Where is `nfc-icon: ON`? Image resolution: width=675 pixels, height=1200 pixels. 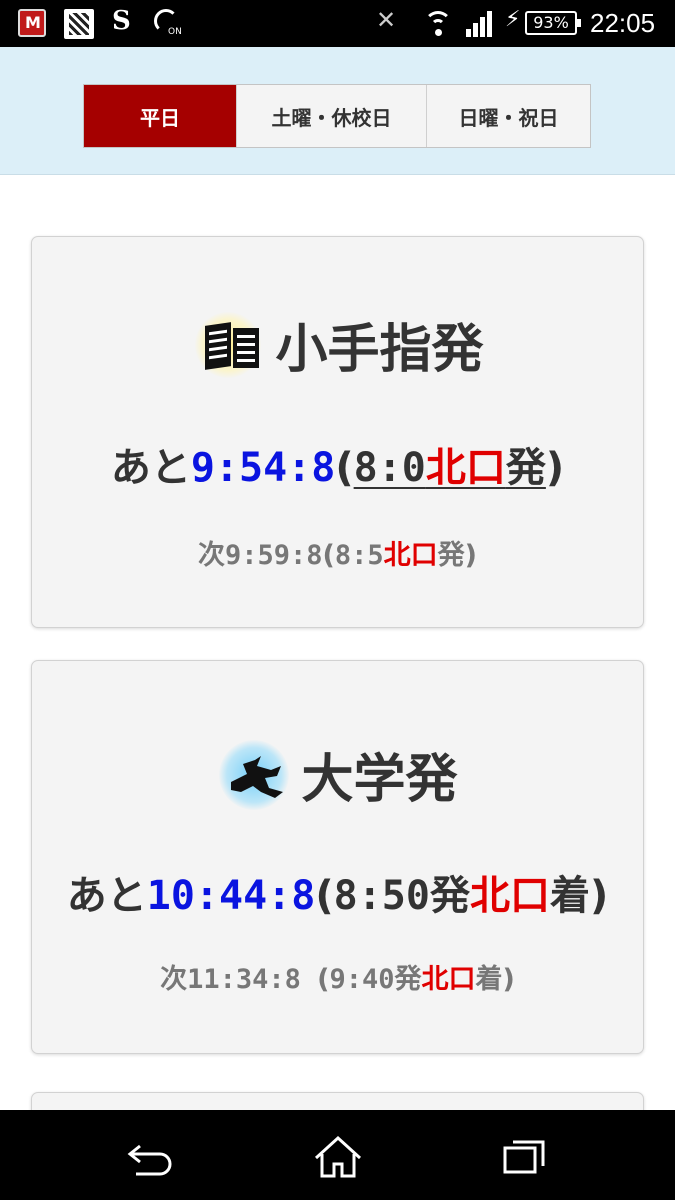 nfc-icon: ON is located at coordinates (170, 24).